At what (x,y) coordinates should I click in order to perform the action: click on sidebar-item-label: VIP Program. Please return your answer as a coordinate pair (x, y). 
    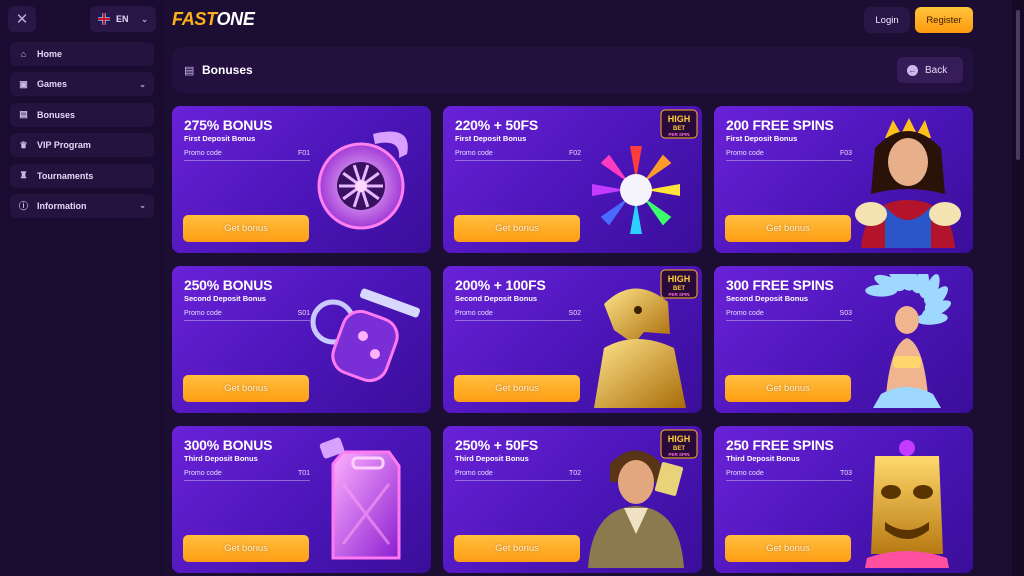
    Looking at the image, I should click on (64, 145).